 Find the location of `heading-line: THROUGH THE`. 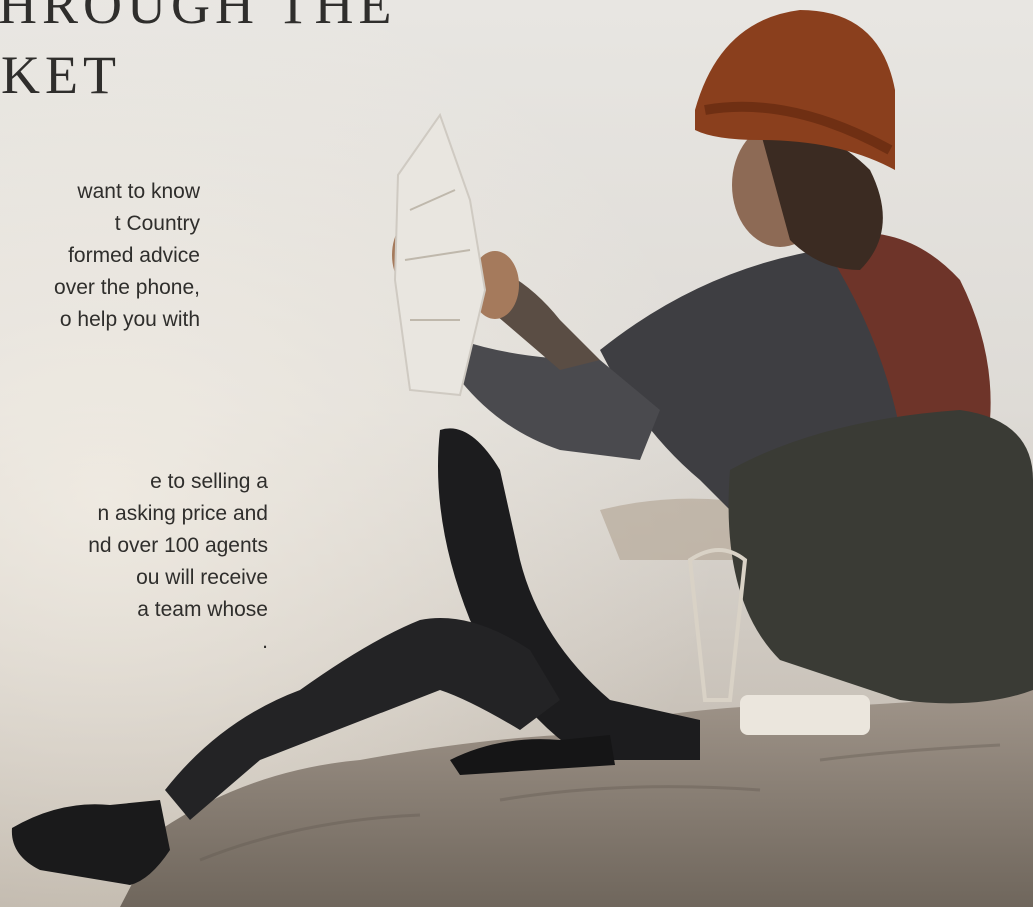

heading-line: THROUGH THE is located at coordinates (198, 17).